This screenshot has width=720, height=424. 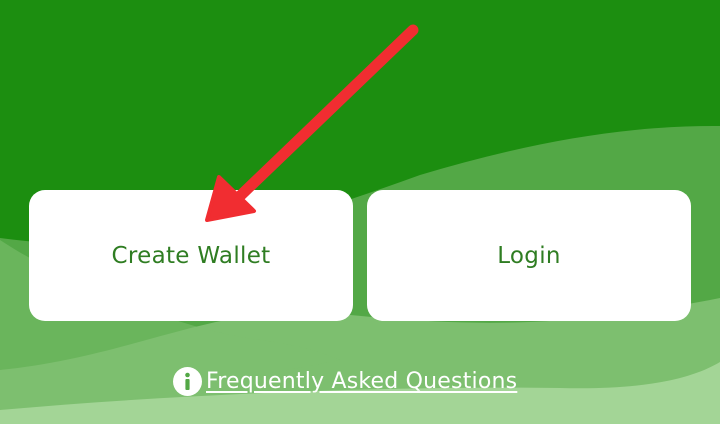 What do you see at coordinates (361, 381) in the screenshot?
I see `faq-link-label: Frequently Asked Questions` at bounding box center [361, 381].